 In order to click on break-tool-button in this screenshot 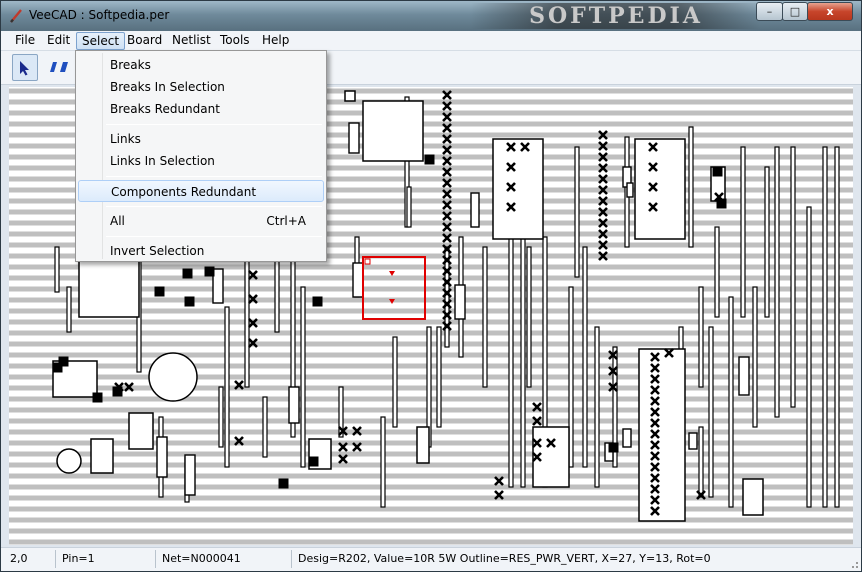, I will do `click(58, 67)`.